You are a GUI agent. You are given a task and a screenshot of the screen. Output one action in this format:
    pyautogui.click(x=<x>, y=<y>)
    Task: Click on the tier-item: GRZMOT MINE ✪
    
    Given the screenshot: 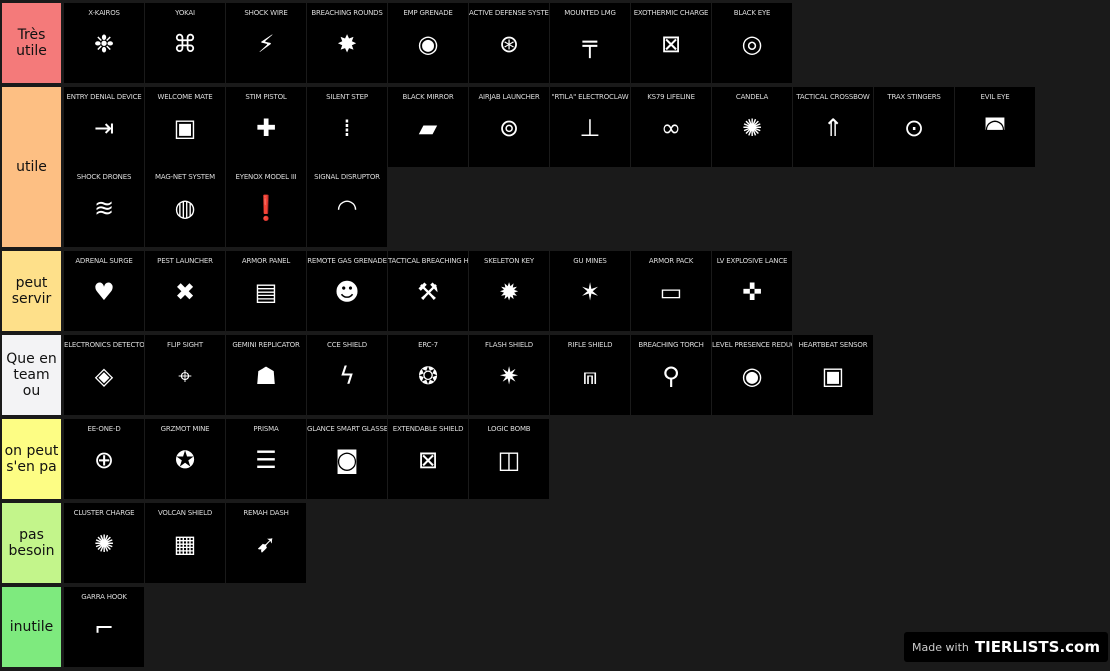 What is the action you would take?
    pyautogui.click(x=185, y=459)
    